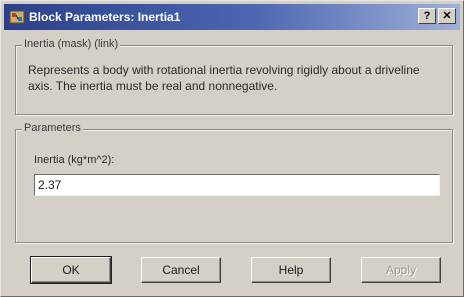 The height and width of the screenshot is (297, 464). Describe the element at coordinates (71, 44) in the screenshot. I see `description-legend: Inertia (mask) (link)` at that location.